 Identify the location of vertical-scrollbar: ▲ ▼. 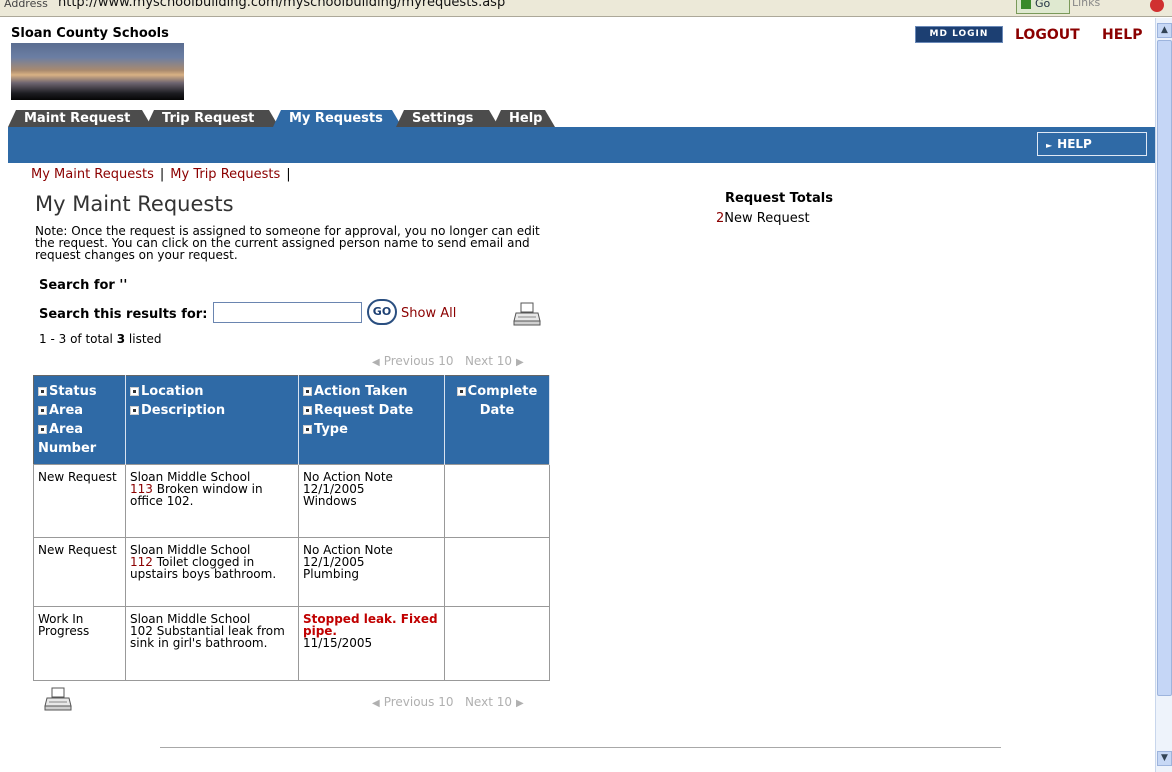
(1163, 395).